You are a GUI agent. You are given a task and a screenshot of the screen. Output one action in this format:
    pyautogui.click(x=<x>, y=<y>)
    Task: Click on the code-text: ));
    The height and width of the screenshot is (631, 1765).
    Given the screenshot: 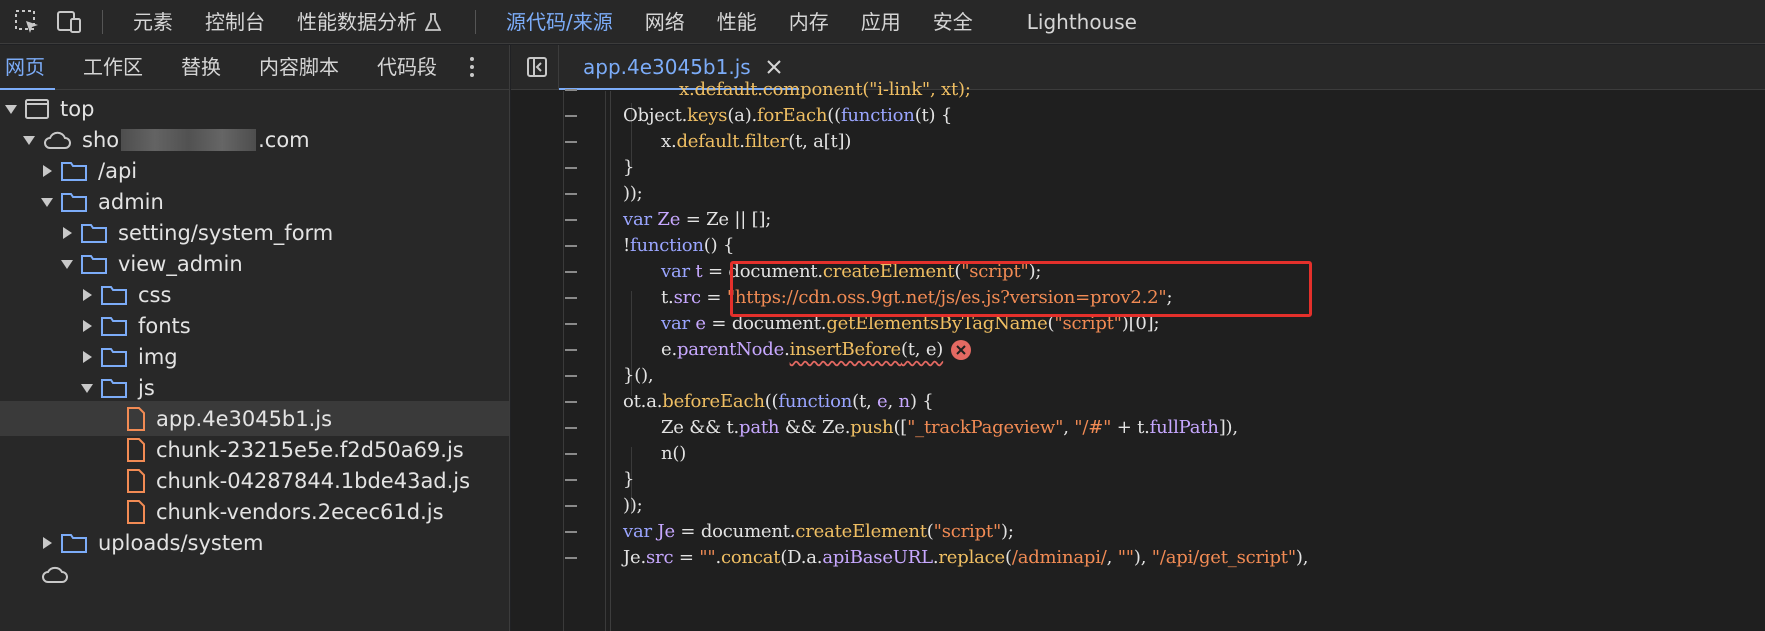 What is the action you would take?
    pyautogui.click(x=633, y=193)
    